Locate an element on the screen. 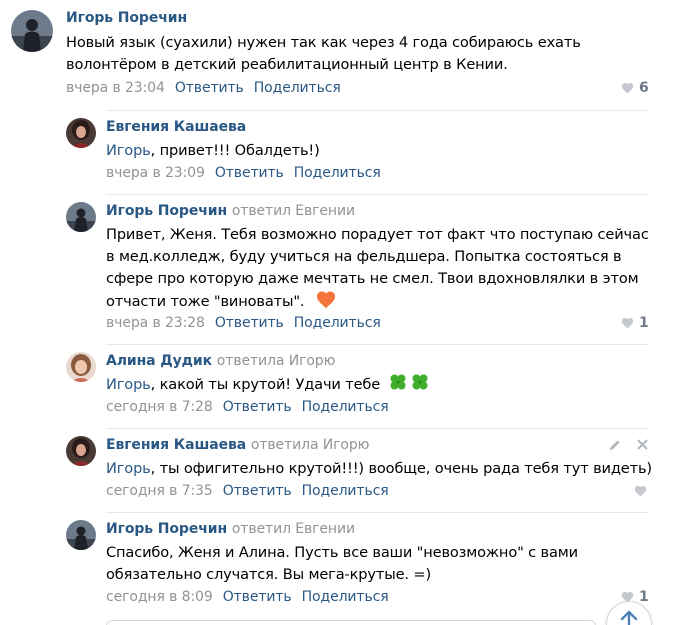 The width and height of the screenshot is (678, 625). comment-author: Евгения Кашаева ответила Игорю is located at coordinates (237, 445).